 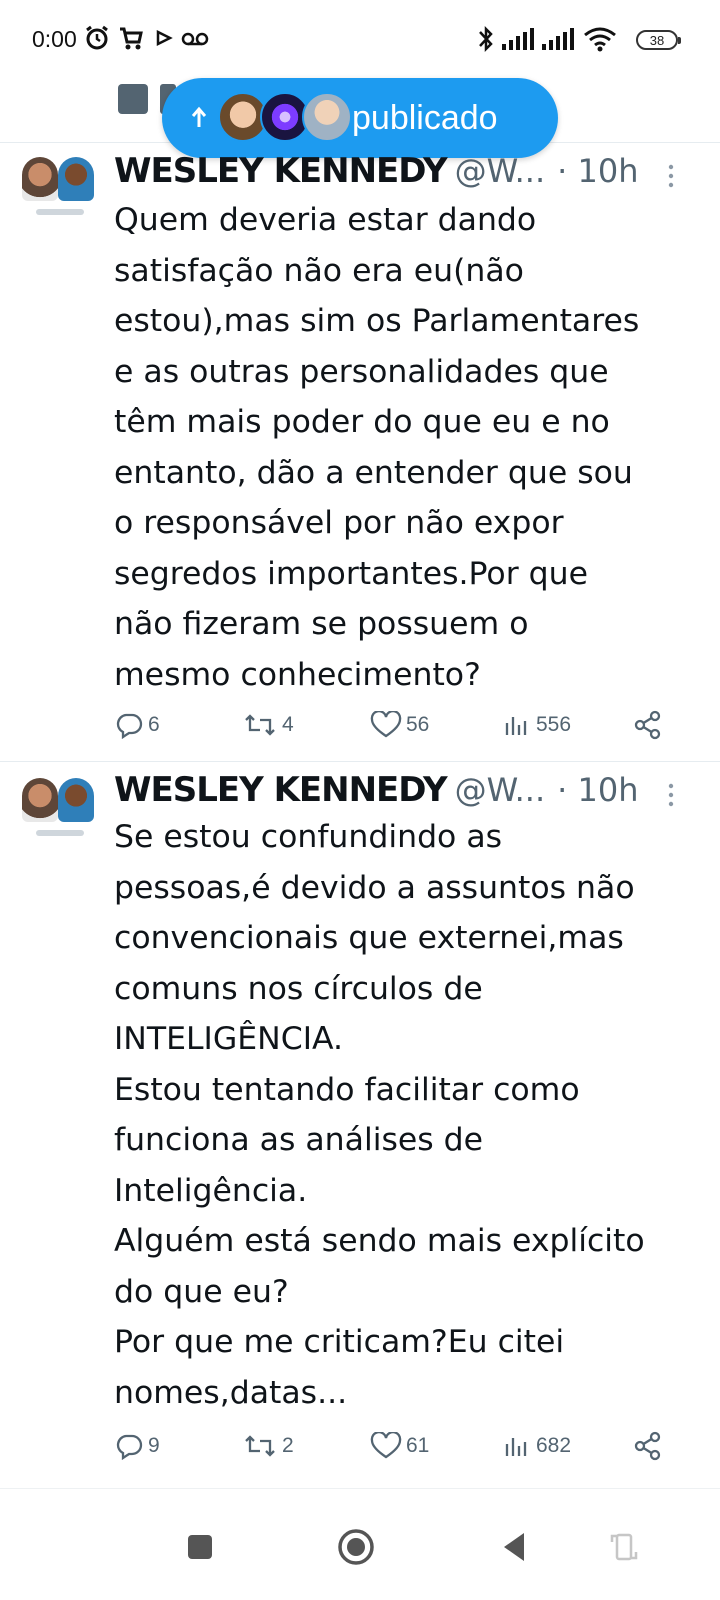 What do you see at coordinates (321, 624) in the screenshot?
I see `tweet-text-line: não fizeram se possuem o` at bounding box center [321, 624].